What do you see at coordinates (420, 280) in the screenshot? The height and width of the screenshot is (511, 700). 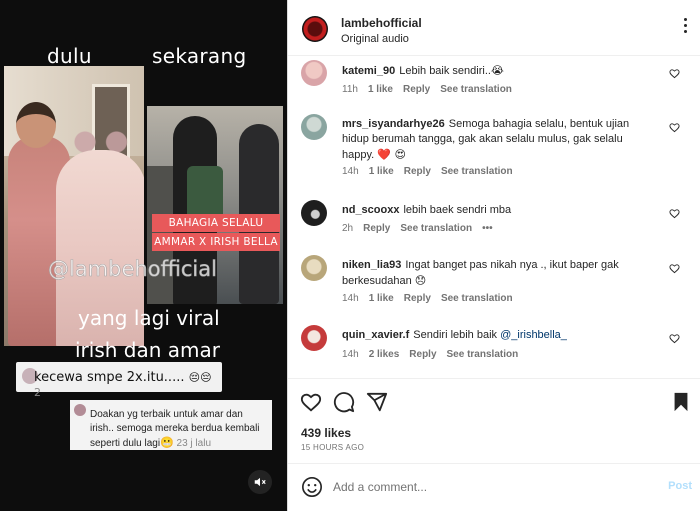 I see `comment-emoji: 😞` at bounding box center [420, 280].